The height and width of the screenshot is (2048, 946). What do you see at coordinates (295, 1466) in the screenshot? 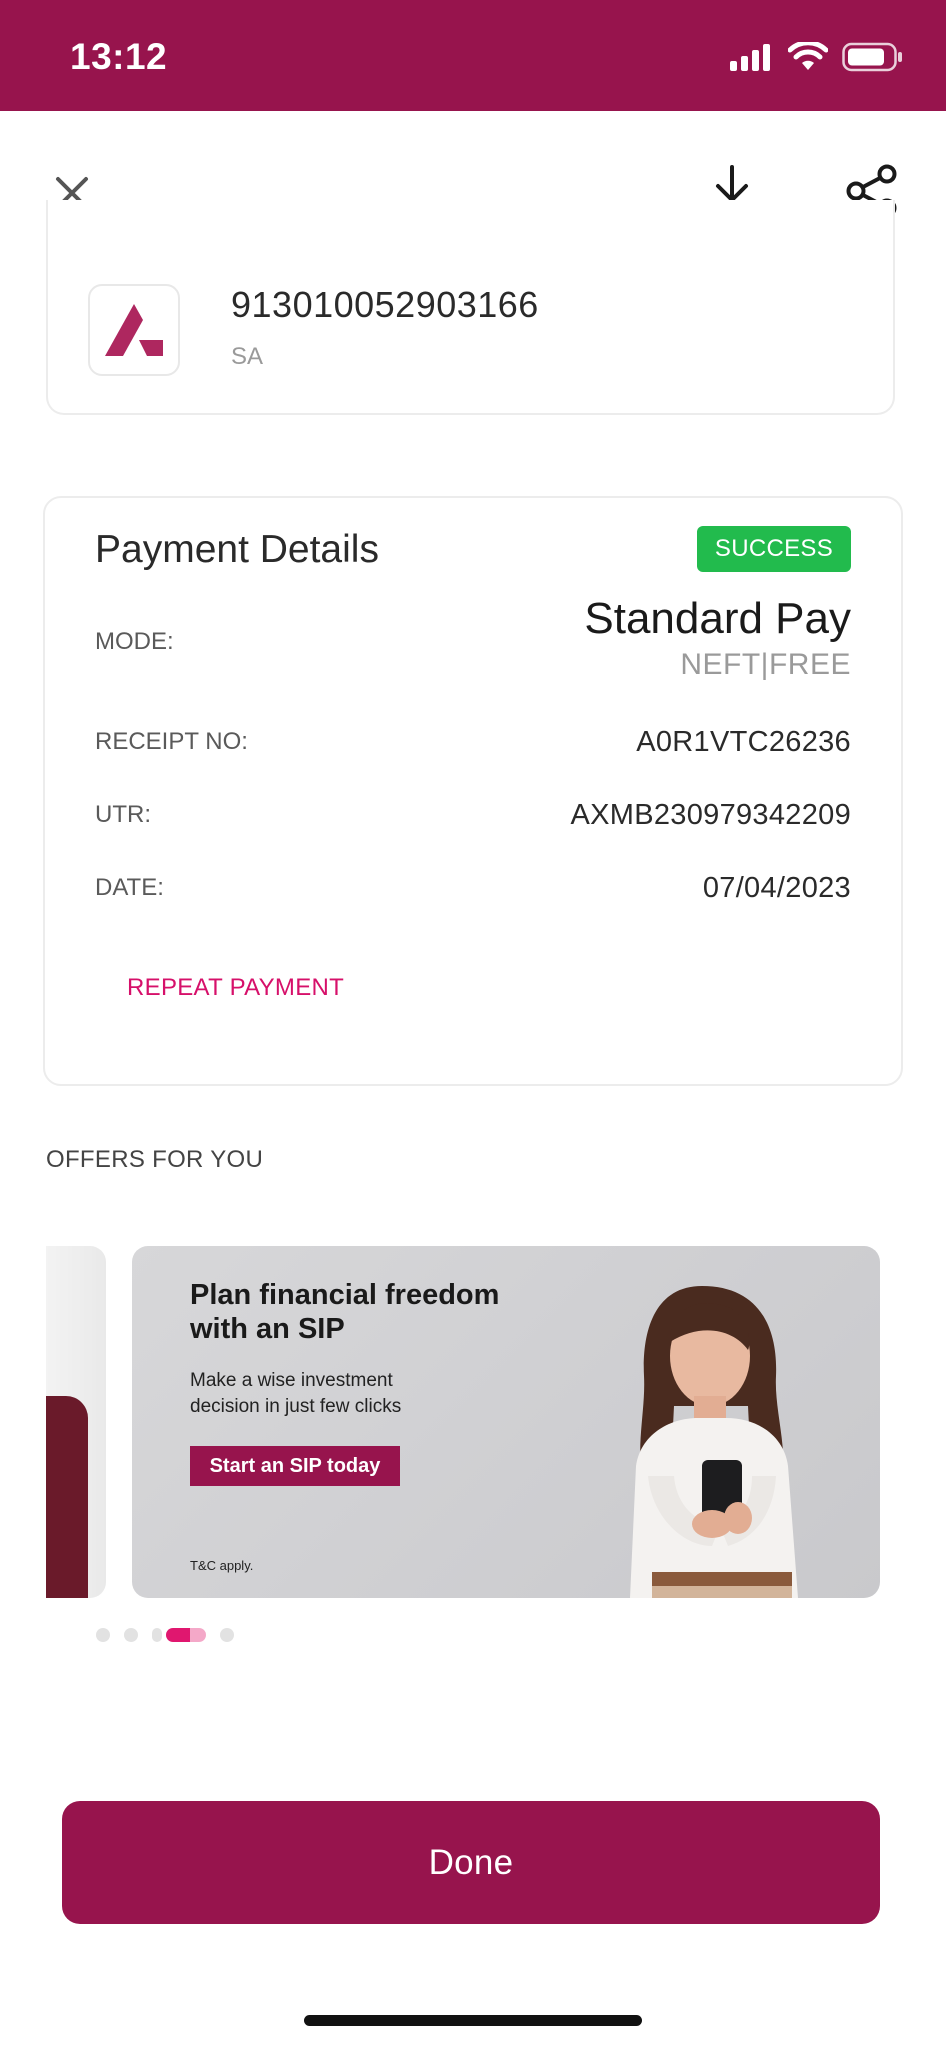
I see `start-sip-button: Start an SIP today` at bounding box center [295, 1466].